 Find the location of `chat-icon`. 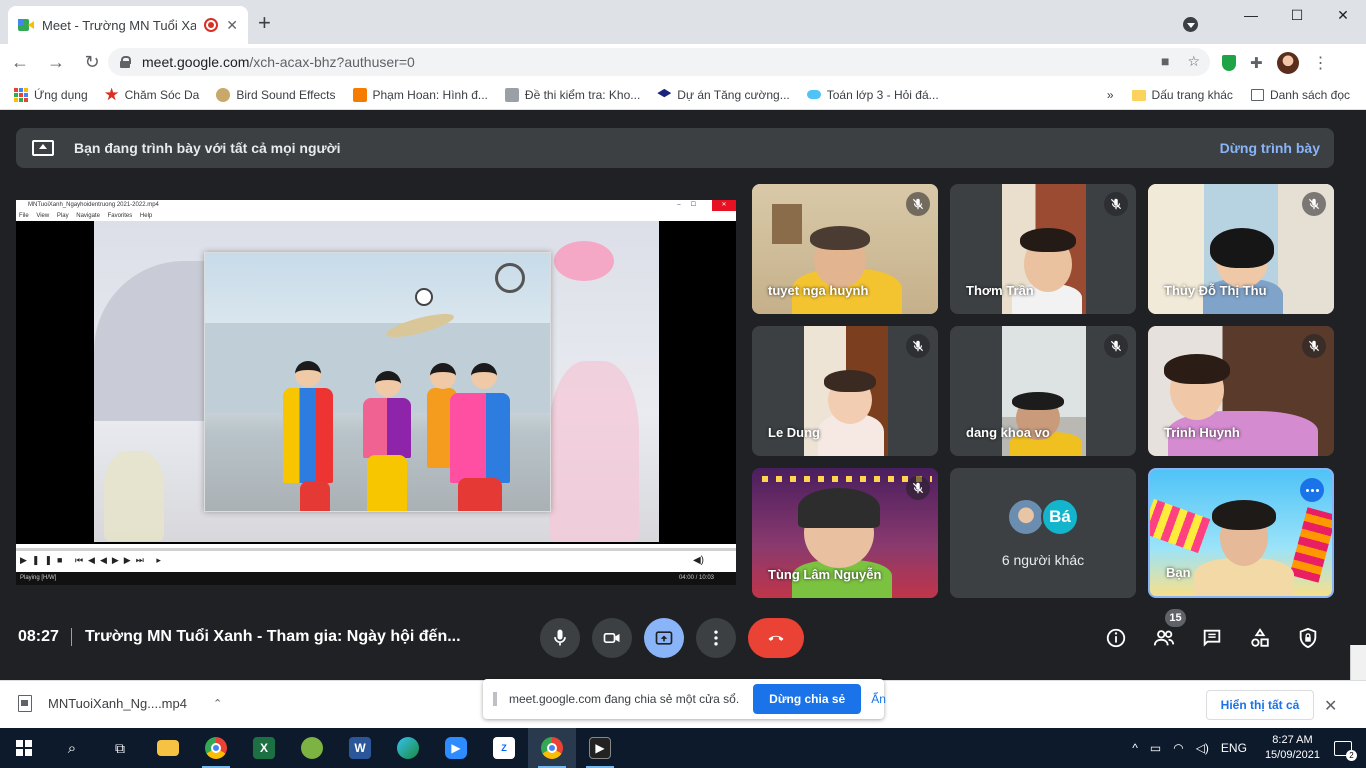

chat-icon is located at coordinates (1212, 638).